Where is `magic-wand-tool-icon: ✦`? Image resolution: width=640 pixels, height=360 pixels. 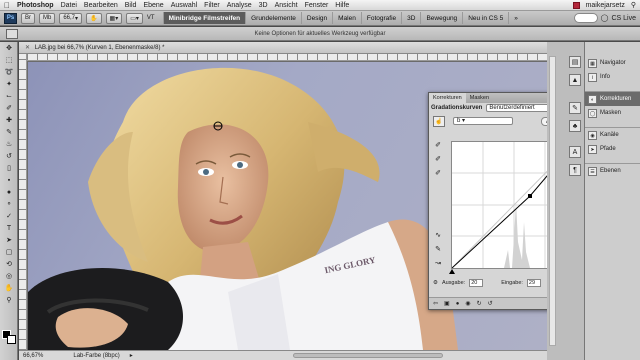
magic-wand-tool-icon: ✦ is located at coordinates (9, 84).